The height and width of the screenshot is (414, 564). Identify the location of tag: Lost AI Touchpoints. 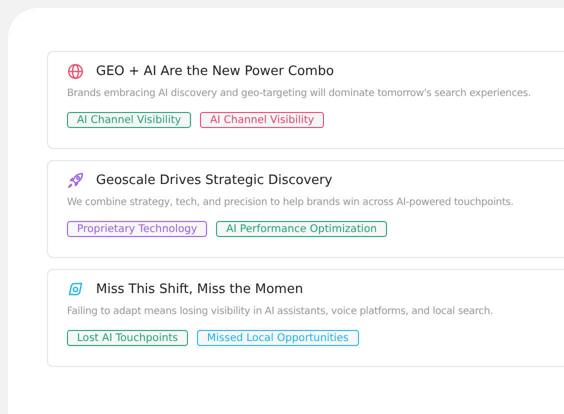
(127, 338).